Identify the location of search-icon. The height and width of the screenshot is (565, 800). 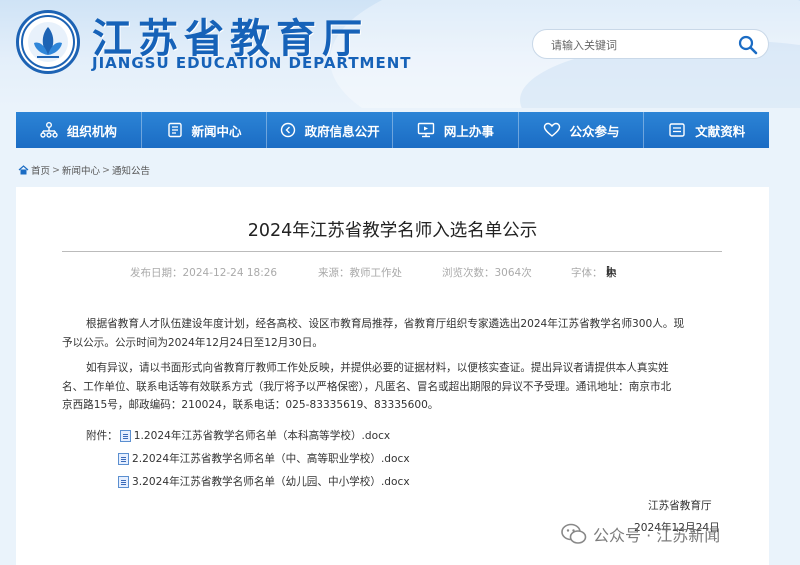
(748, 45).